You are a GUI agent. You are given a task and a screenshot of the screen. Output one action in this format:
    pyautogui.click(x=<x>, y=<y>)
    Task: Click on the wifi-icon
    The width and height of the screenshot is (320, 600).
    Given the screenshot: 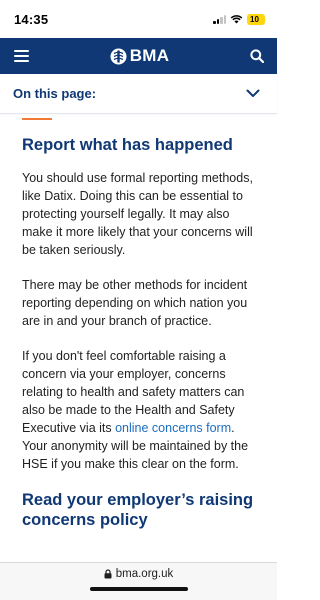 What is the action you would take?
    pyautogui.click(x=236, y=19)
    